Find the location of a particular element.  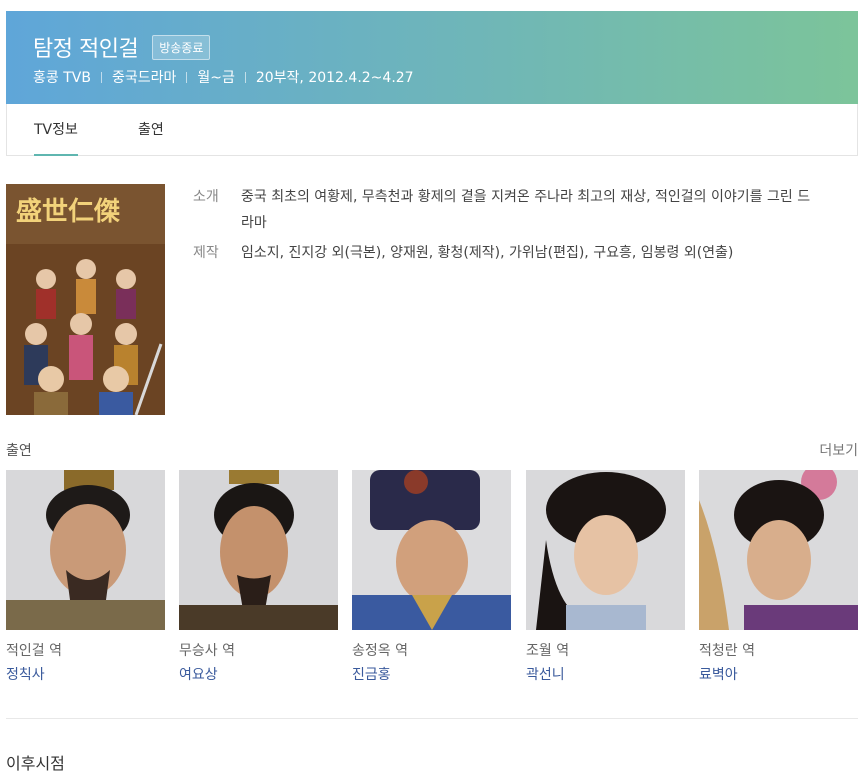

cast-item: 송정옥 역 진금홍 is located at coordinates (431, 577).